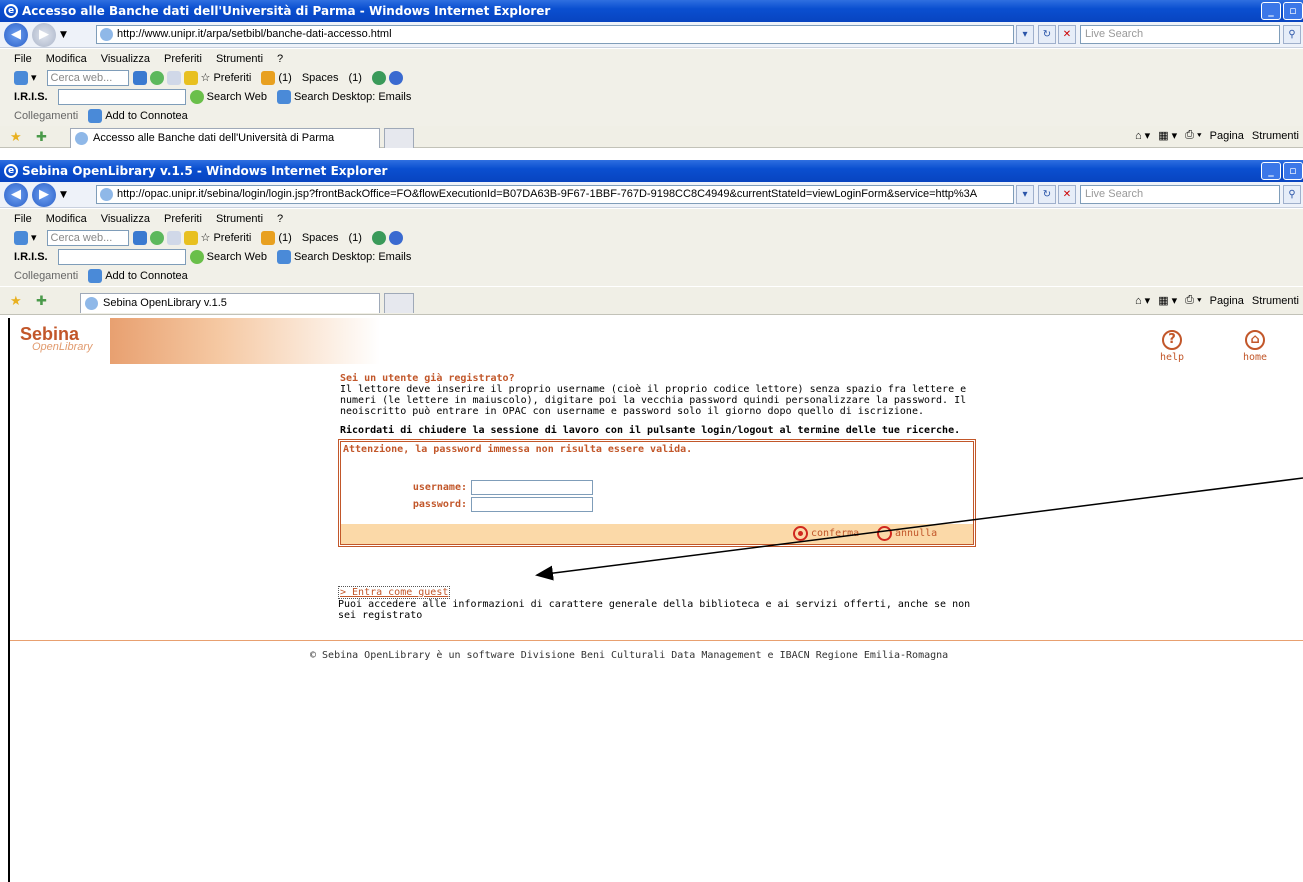  I want to click on front-tab: Sebina OpenLibrary v.1.5, so click(230, 303).